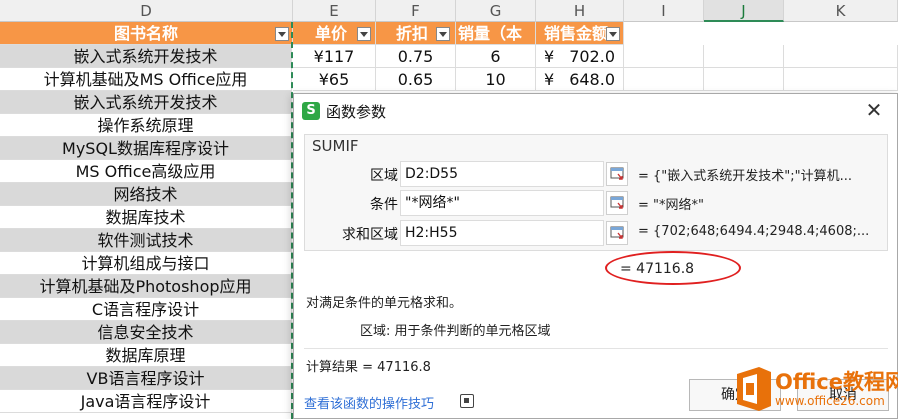 The image size is (898, 419). What do you see at coordinates (146, 125) in the screenshot?
I see `book-name-cell: 操作系统原理` at bounding box center [146, 125].